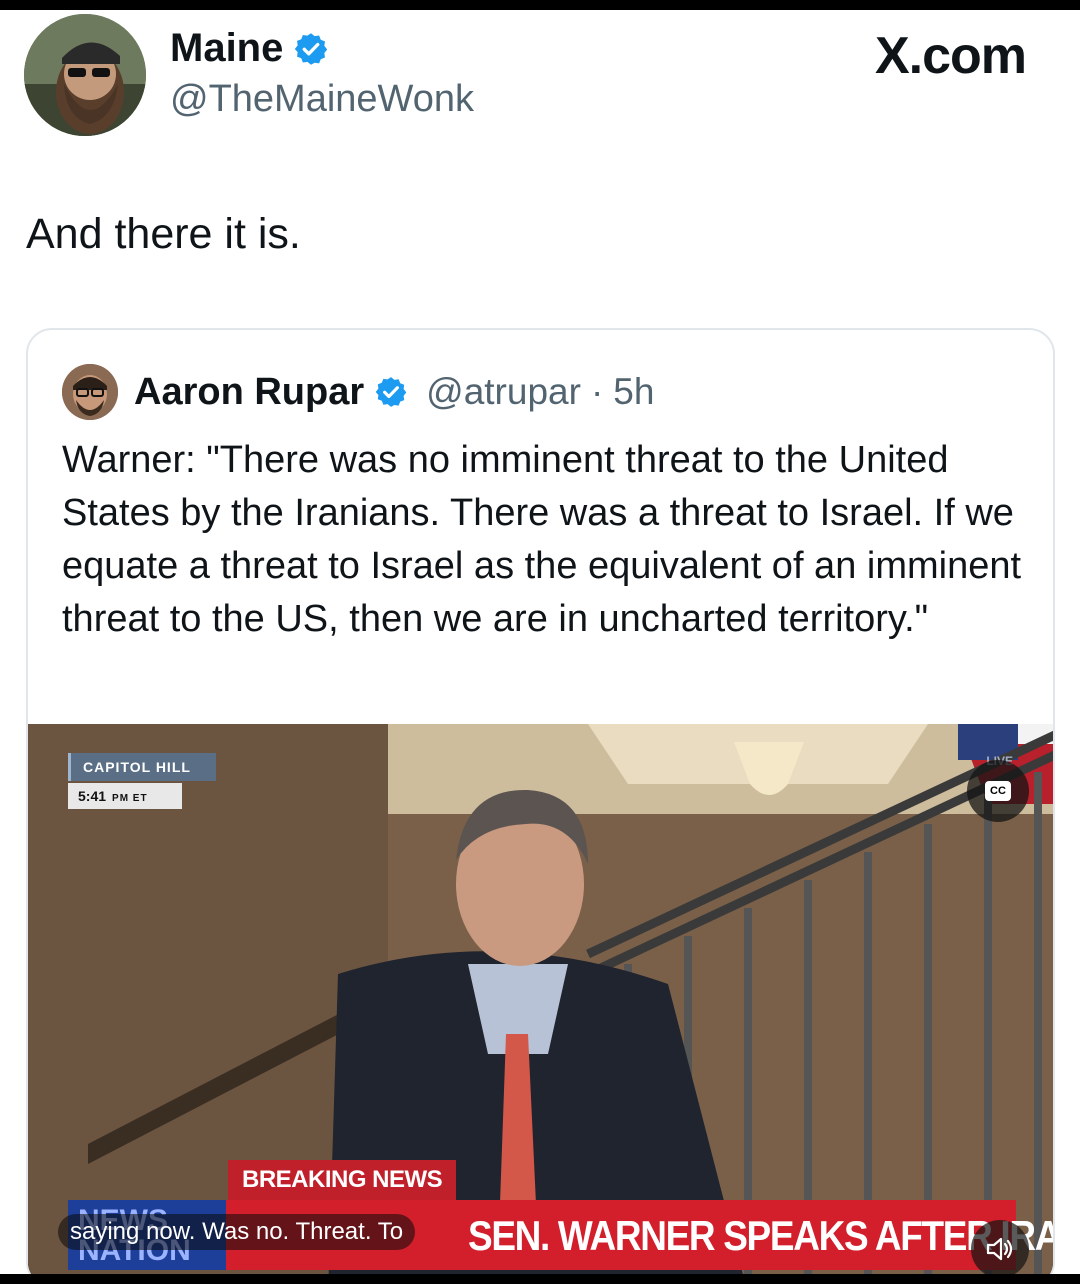 This screenshot has width=1080, height=1284. What do you see at coordinates (237, 1232) in the screenshot?
I see `live-caption: saying now. Was no. Threat. To` at bounding box center [237, 1232].